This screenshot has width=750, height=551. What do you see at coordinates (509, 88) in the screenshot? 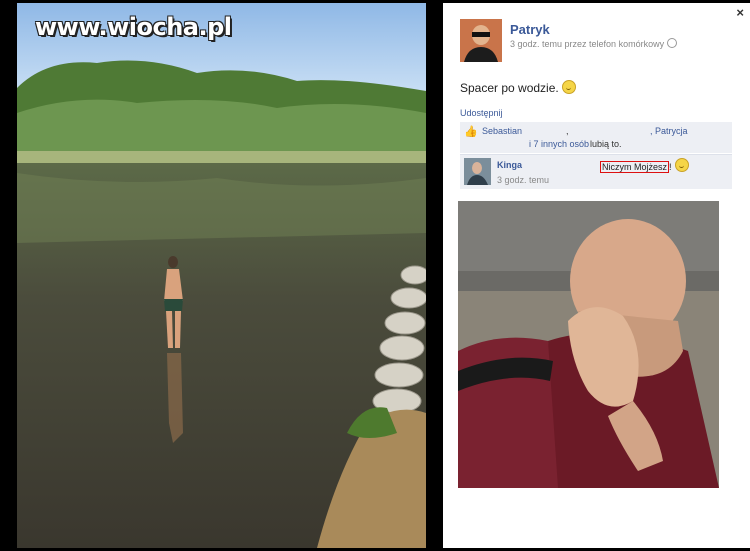
I see `status-text: Spacer po wodzie.` at bounding box center [509, 88].